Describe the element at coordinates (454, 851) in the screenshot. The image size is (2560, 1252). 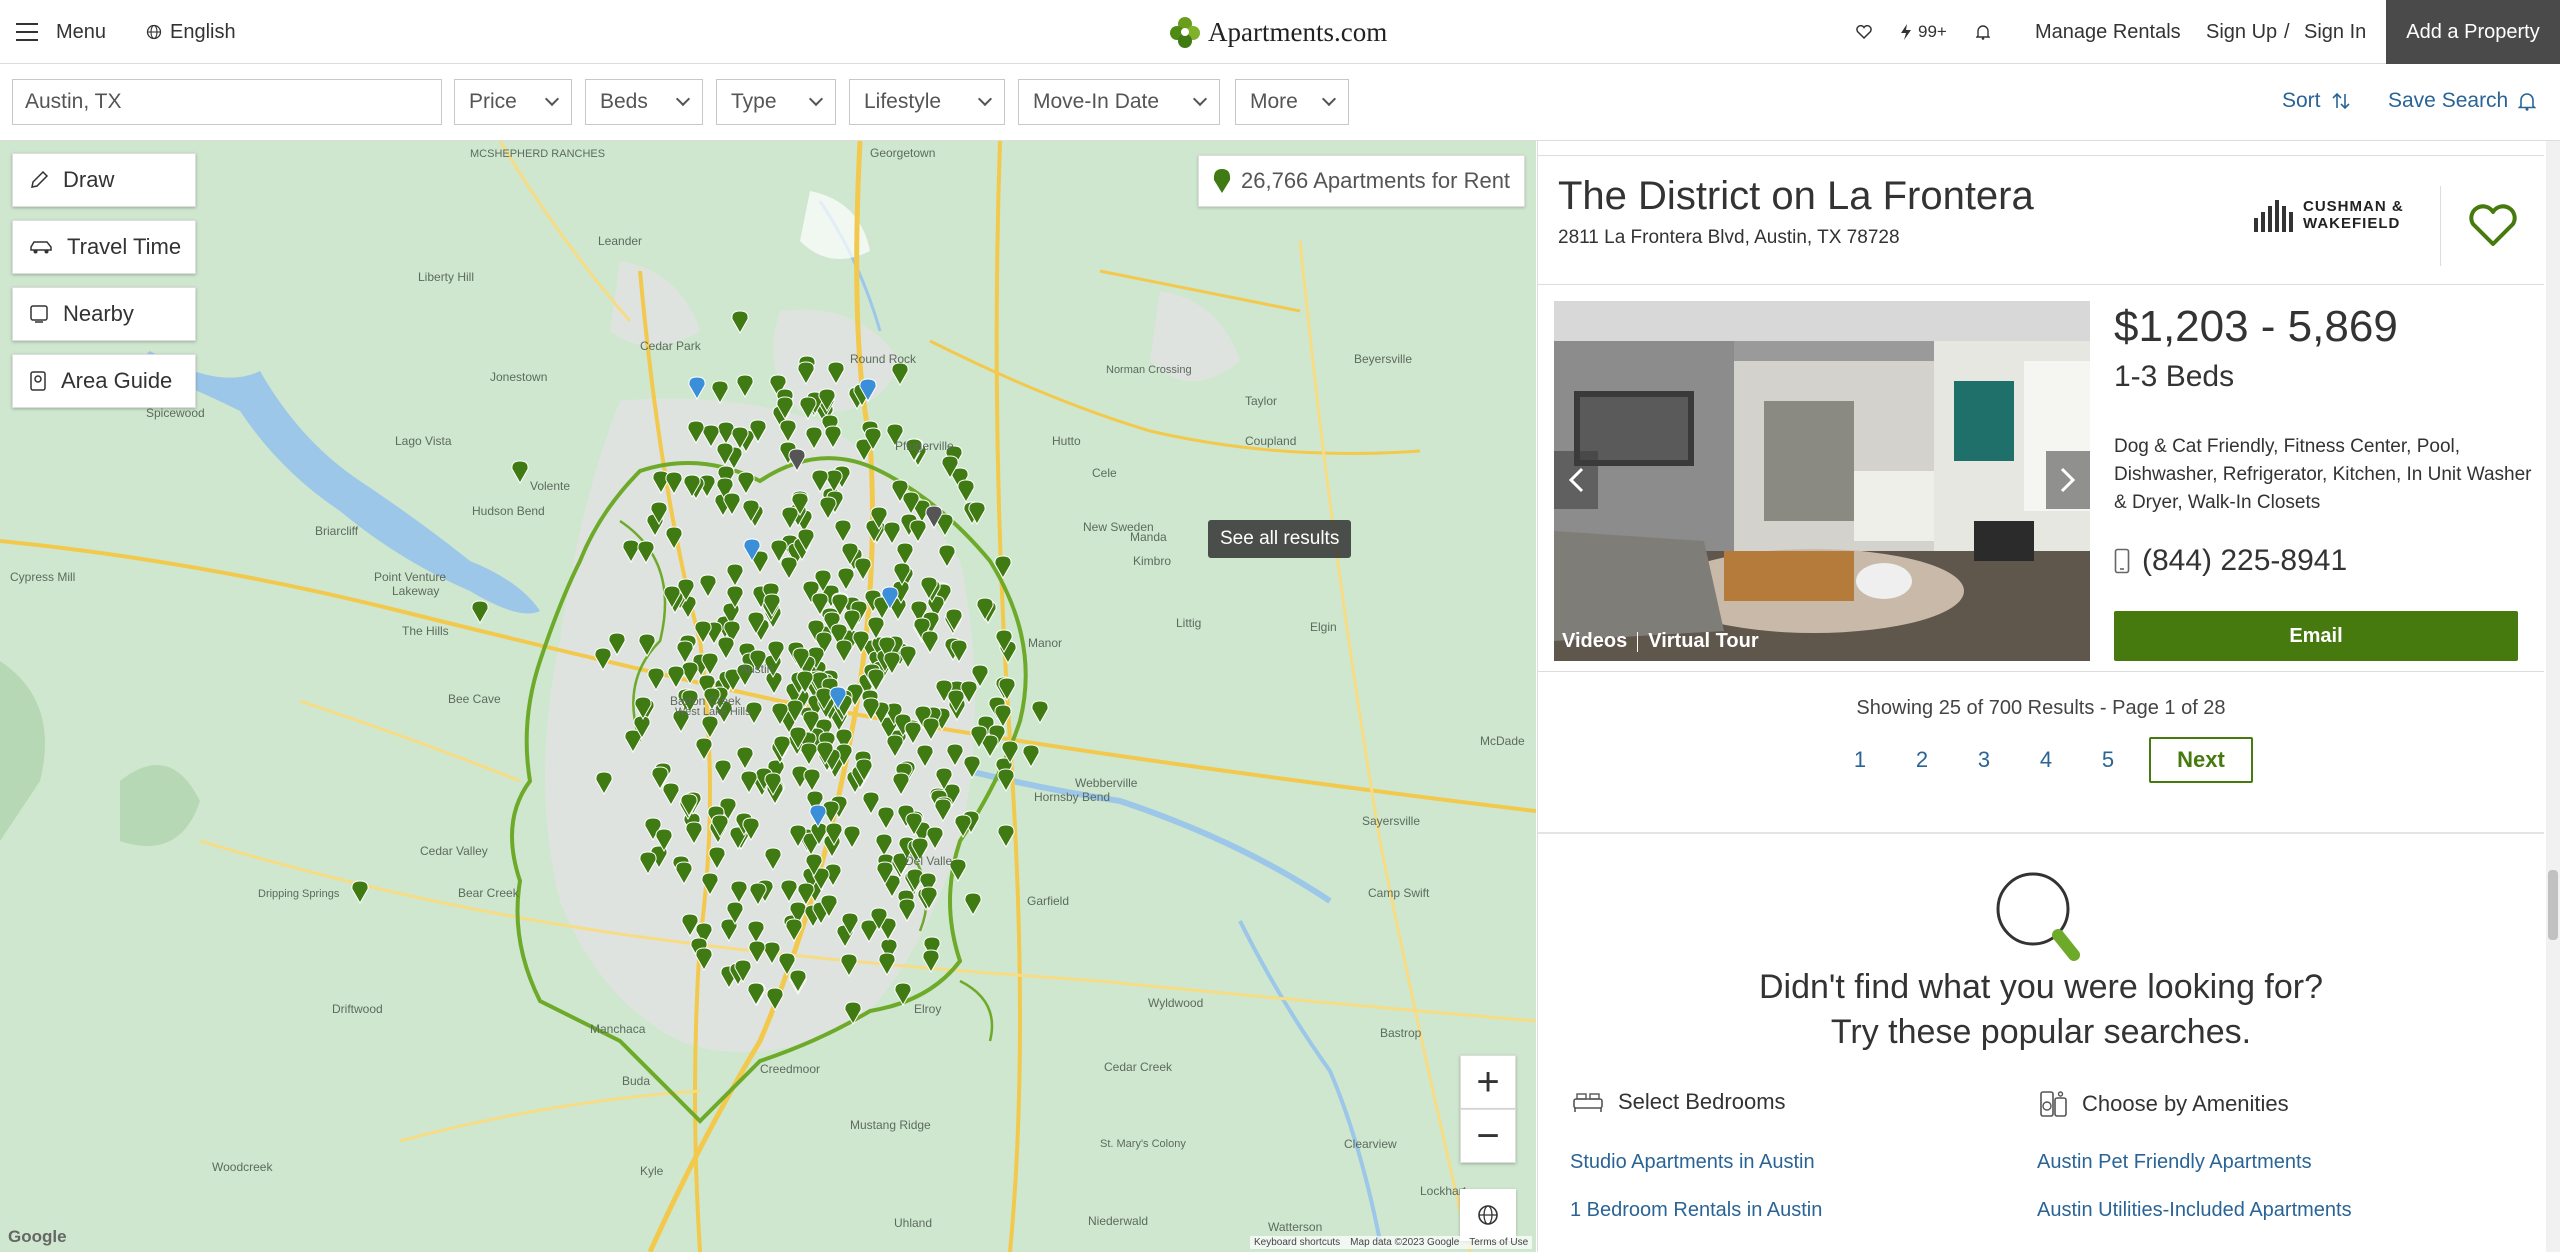
I see `map-place-label: Cedar Valley` at that location.